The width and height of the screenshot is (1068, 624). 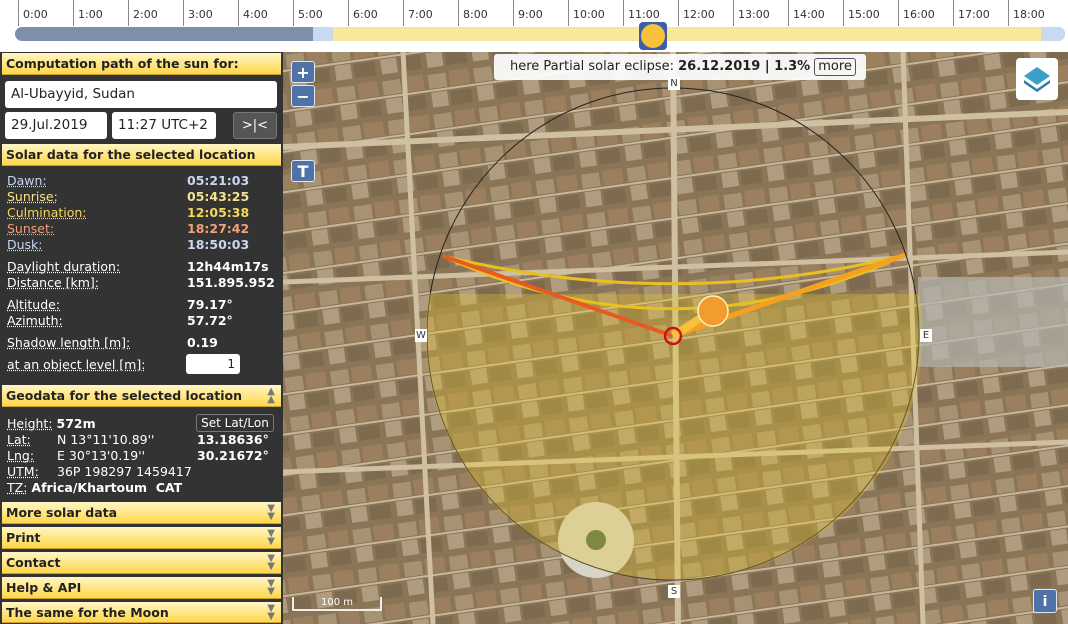 What do you see at coordinates (835, 67) in the screenshot?
I see `eclipse-more-button: more` at bounding box center [835, 67].